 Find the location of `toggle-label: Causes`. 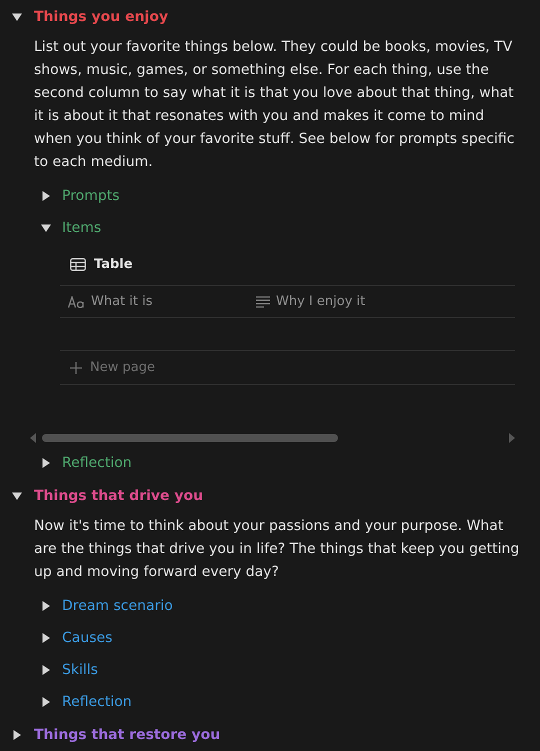

toggle-label: Causes is located at coordinates (87, 638).